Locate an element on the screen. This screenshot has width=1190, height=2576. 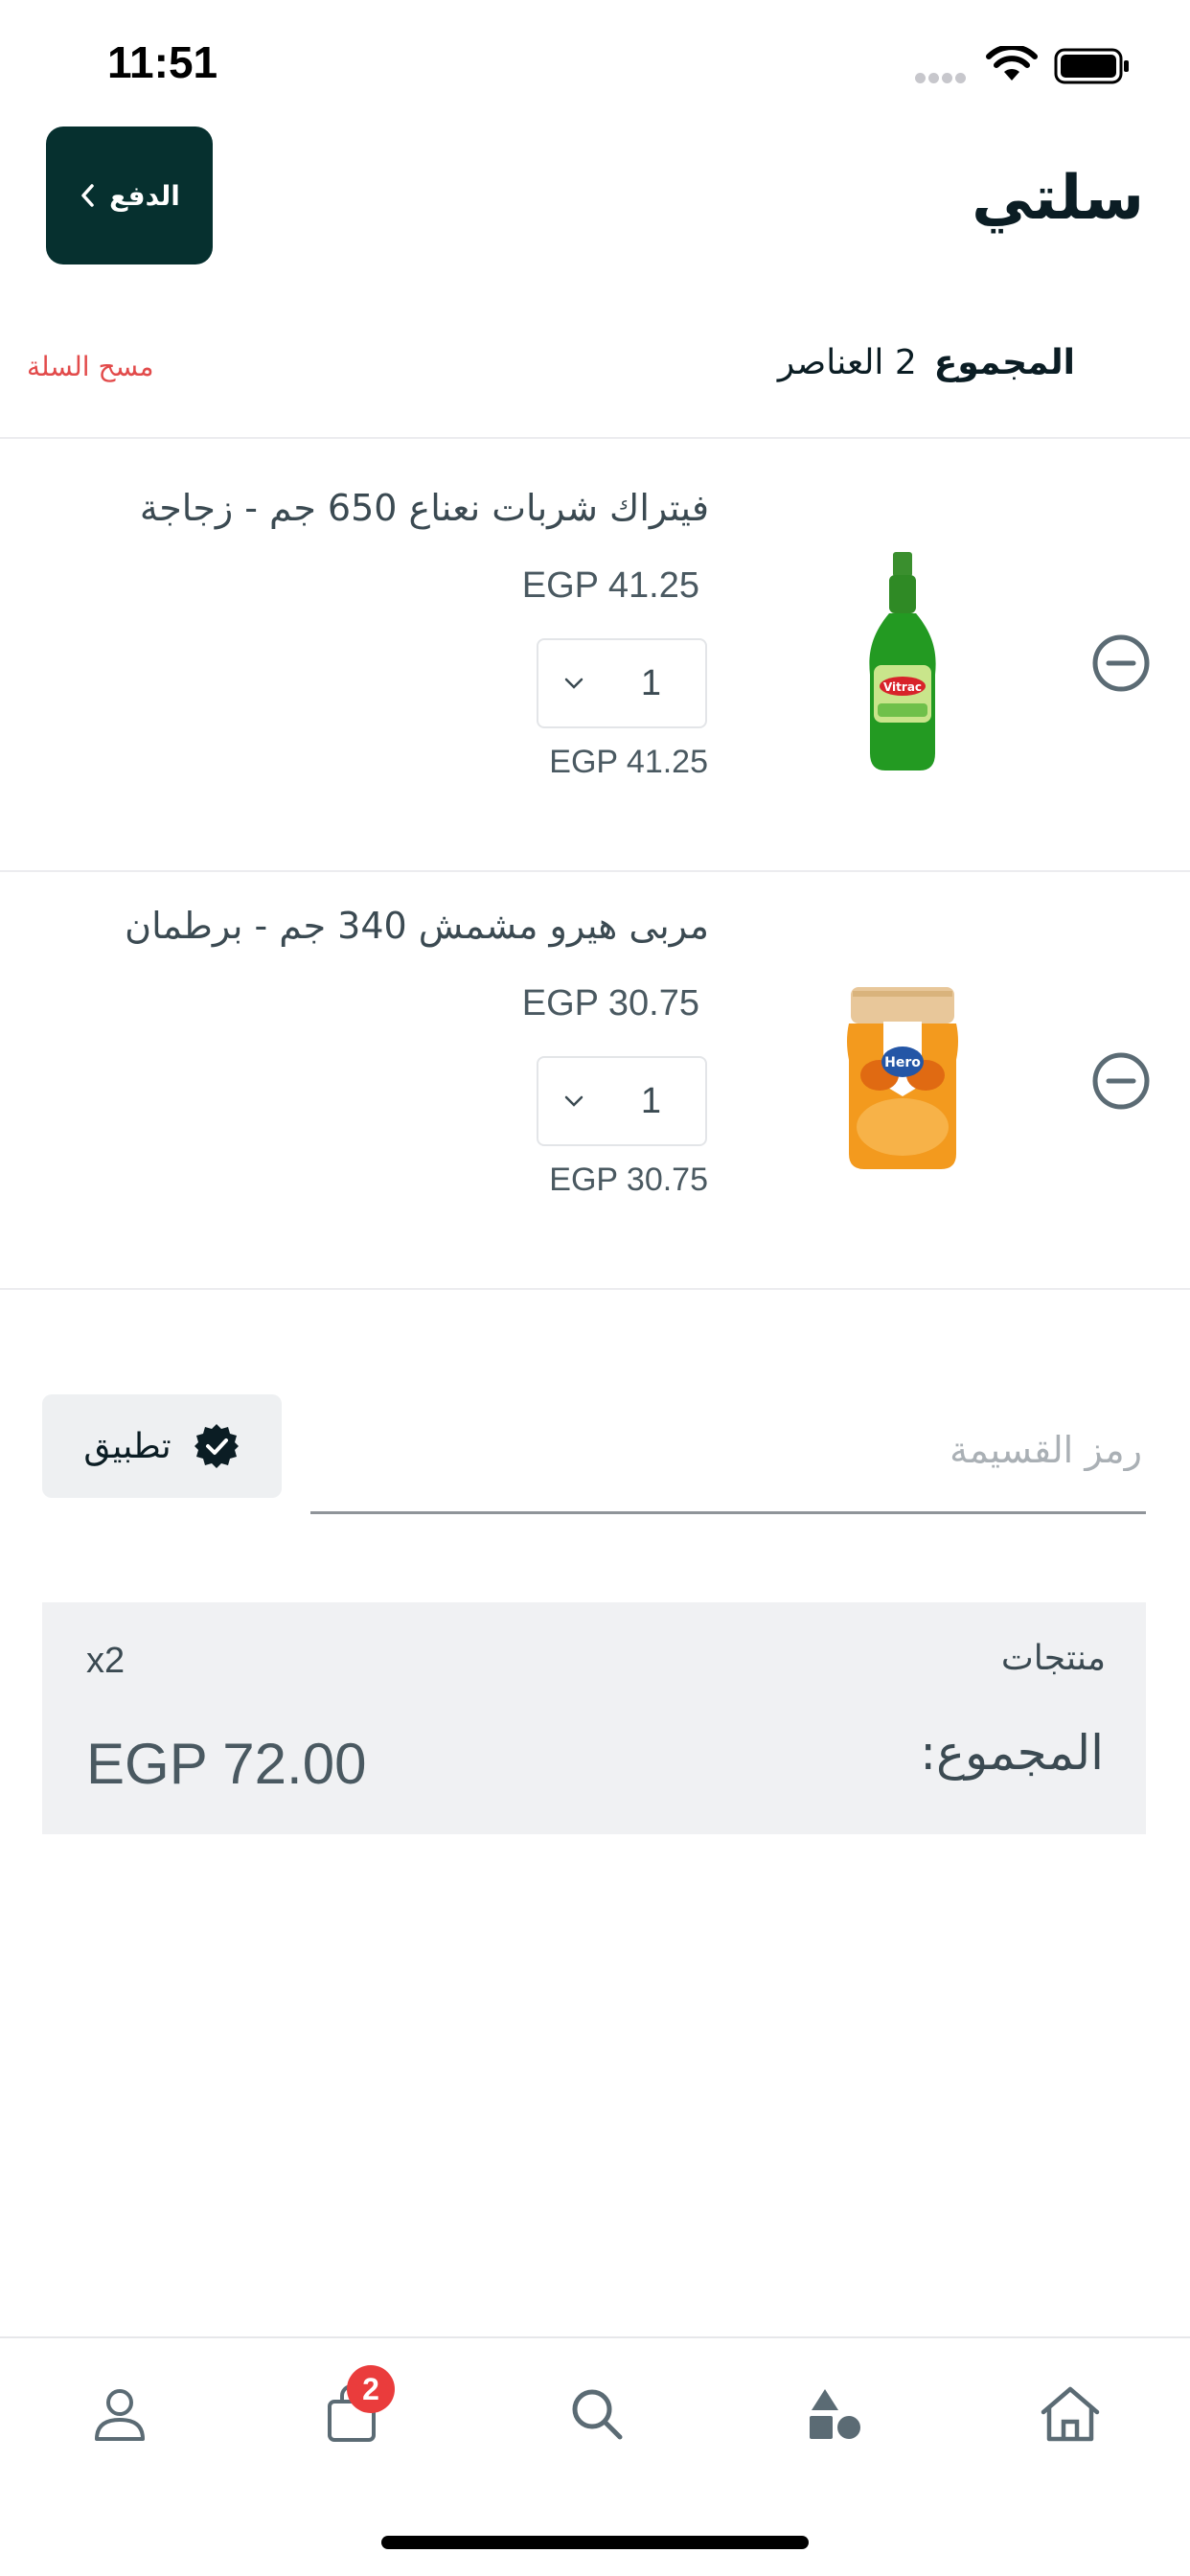
item-price: EGP 30.75 is located at coordinates (610, 1004).